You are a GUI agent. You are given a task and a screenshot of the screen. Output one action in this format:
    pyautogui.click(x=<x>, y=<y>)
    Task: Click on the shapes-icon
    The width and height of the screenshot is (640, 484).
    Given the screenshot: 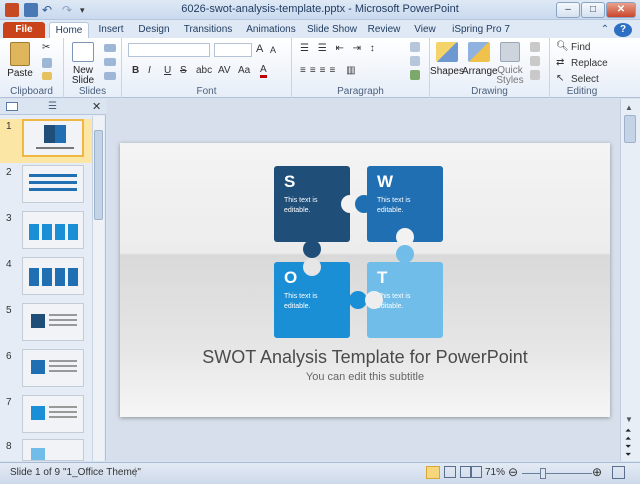 What is the action you would take?
    pyautogui.click(x=447, y=52)
    